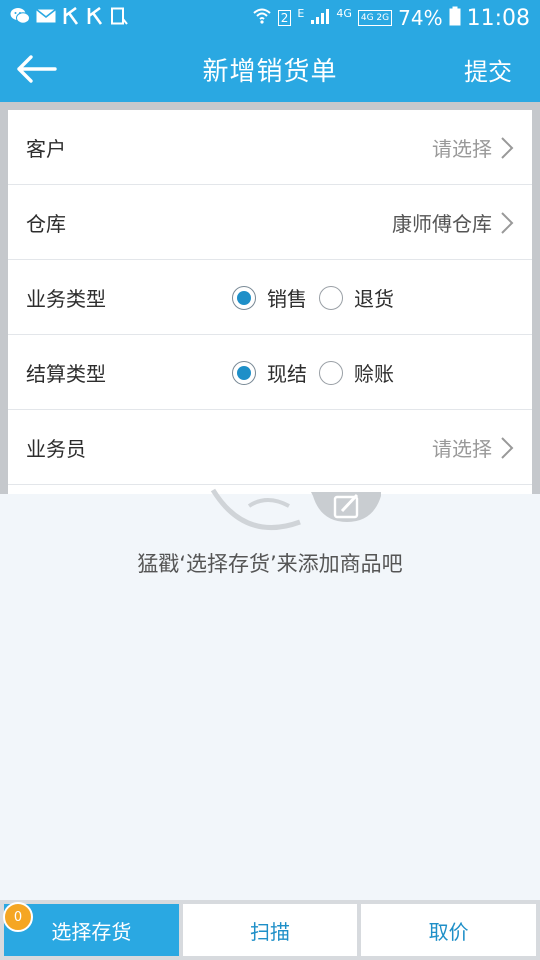 This screenshot has height=960, width=540. What do you see at coordinates (287, 374) in the screenshot?
I see `radio-label: 现结` at bounding box center [287, 374].